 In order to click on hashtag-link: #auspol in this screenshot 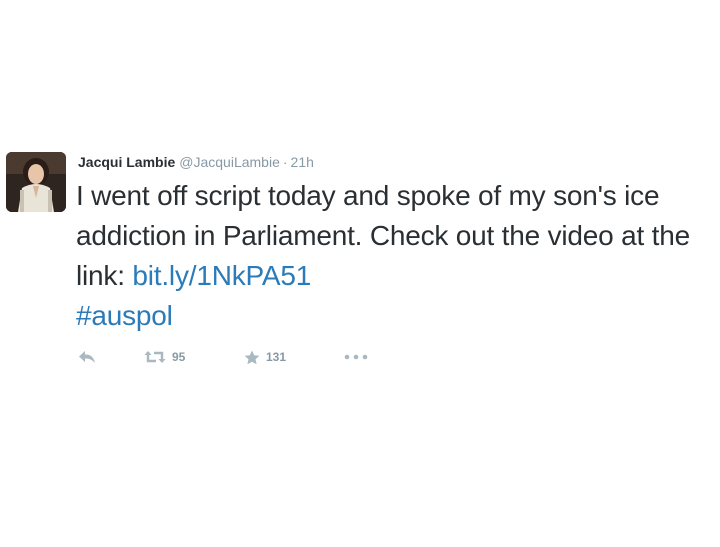, I will do `click(124, 315)`.